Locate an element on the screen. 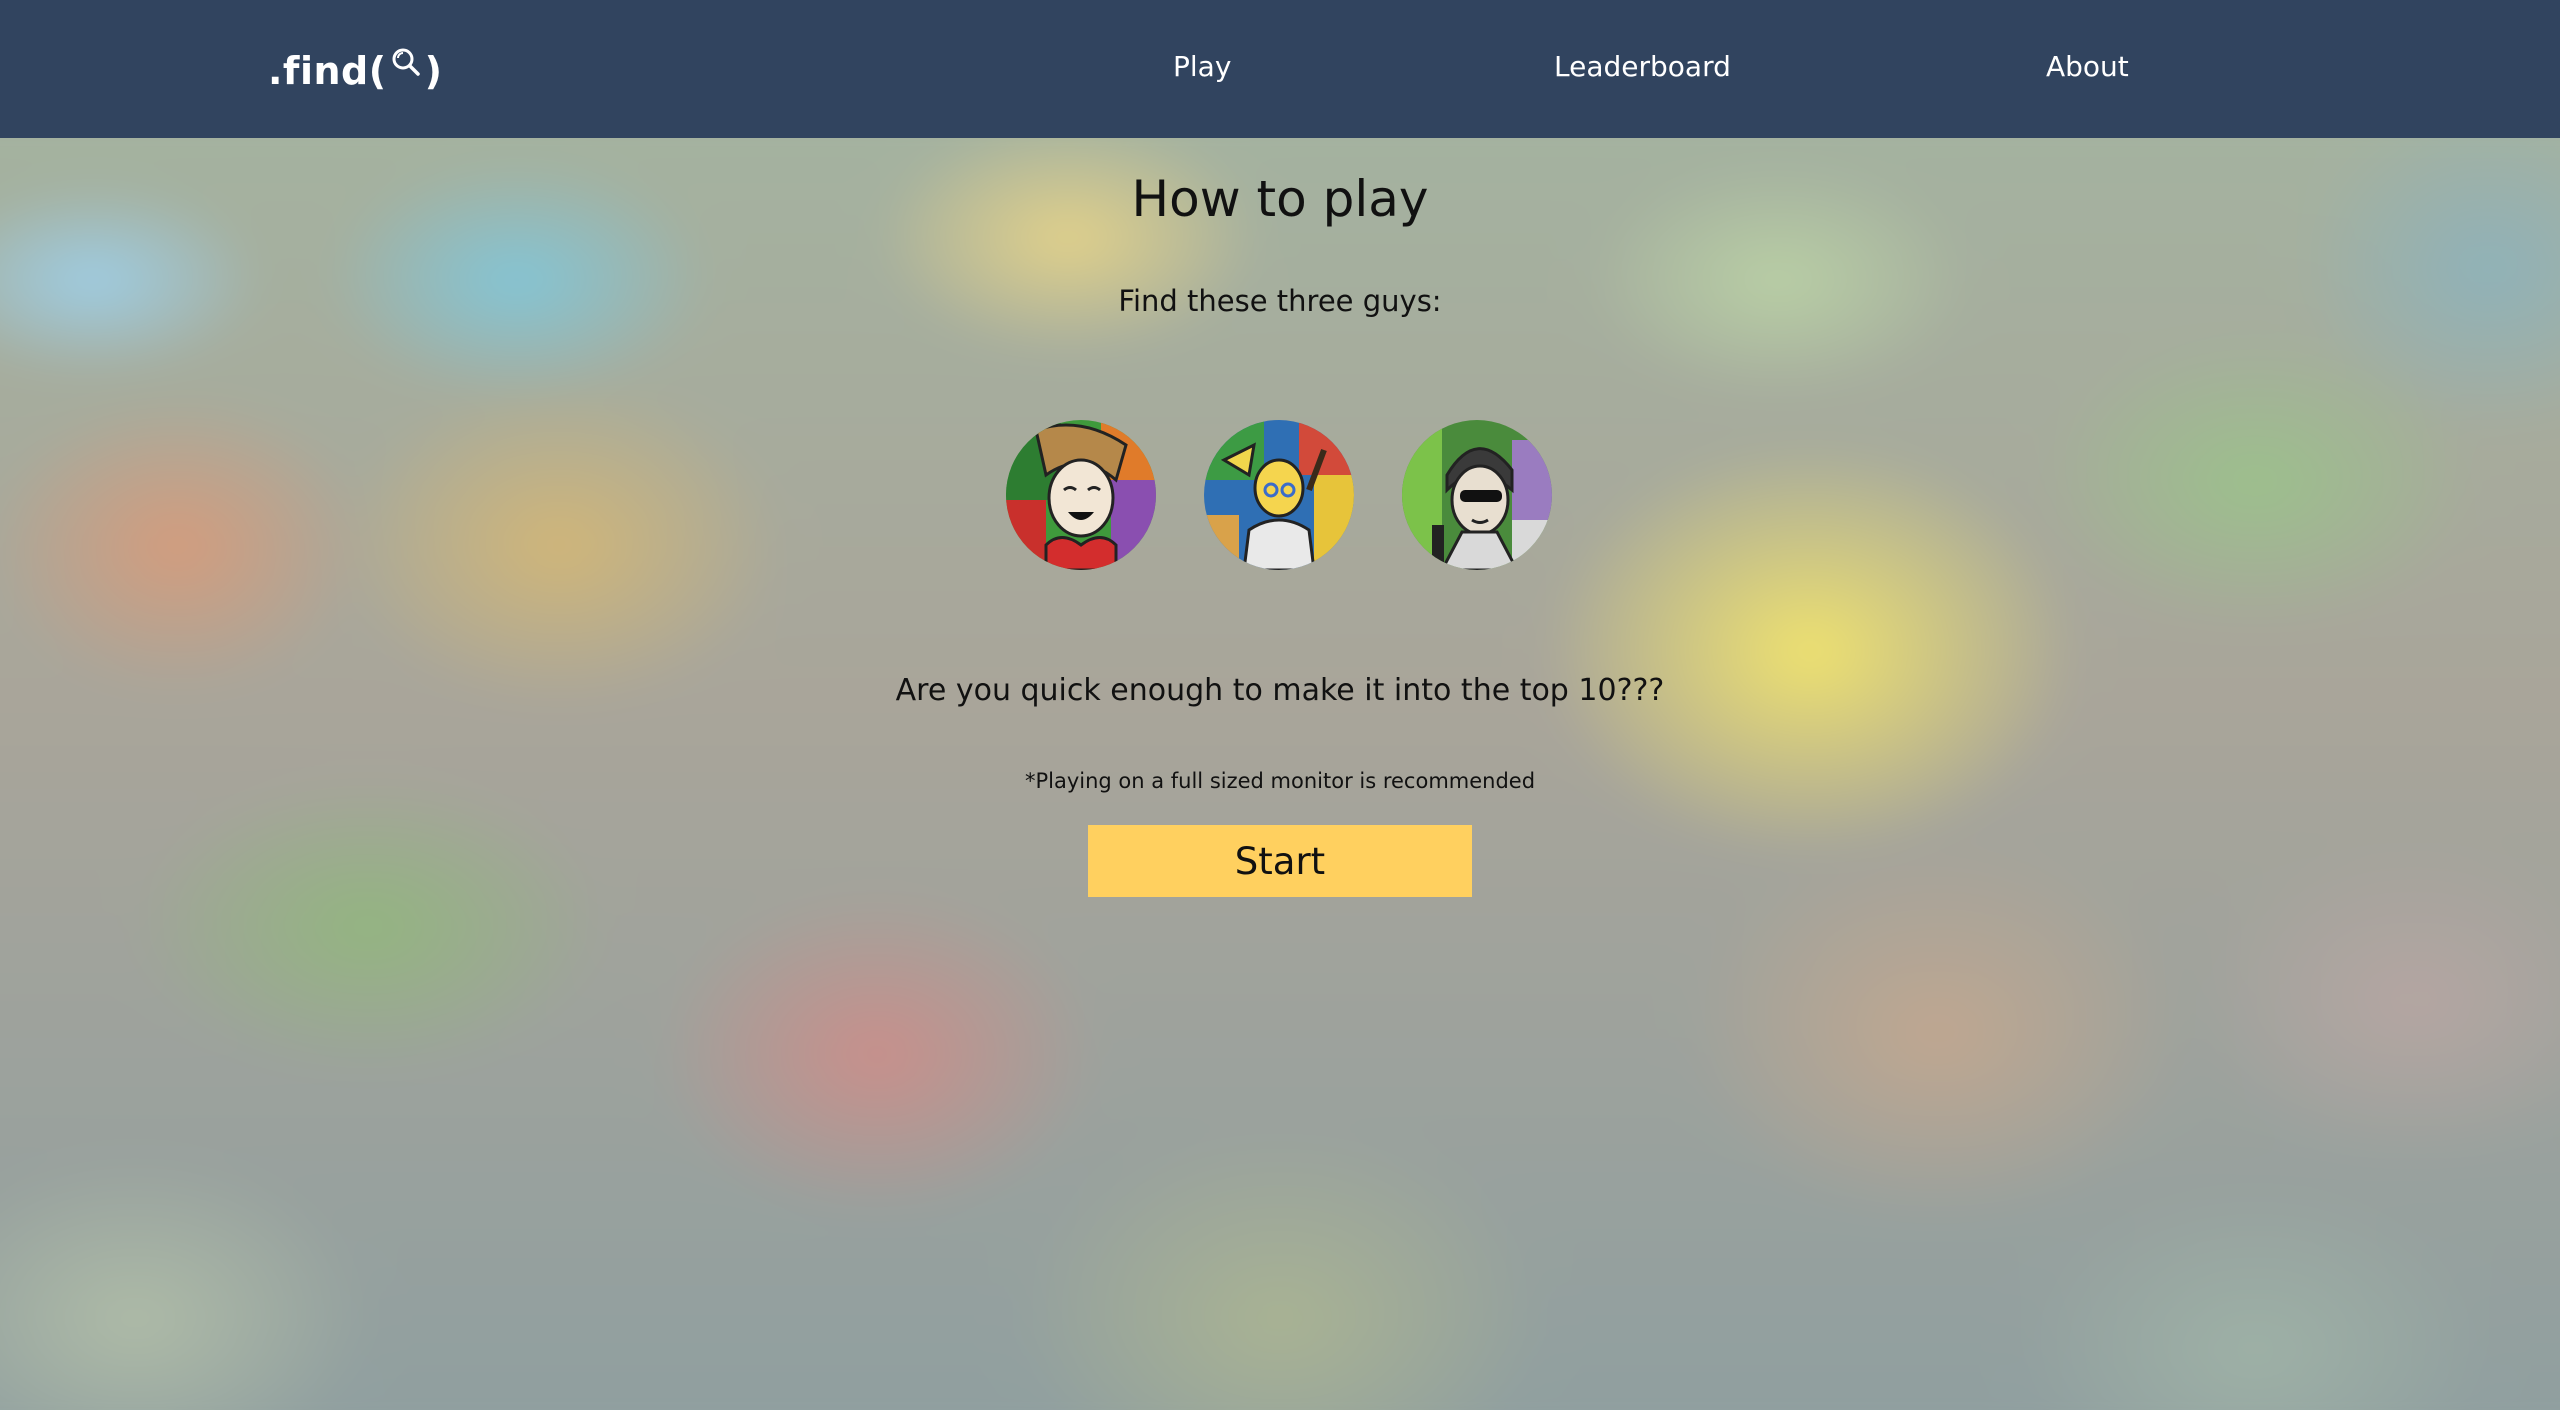  character-woman-red-top-icon is located at coordinates (1081, 495).